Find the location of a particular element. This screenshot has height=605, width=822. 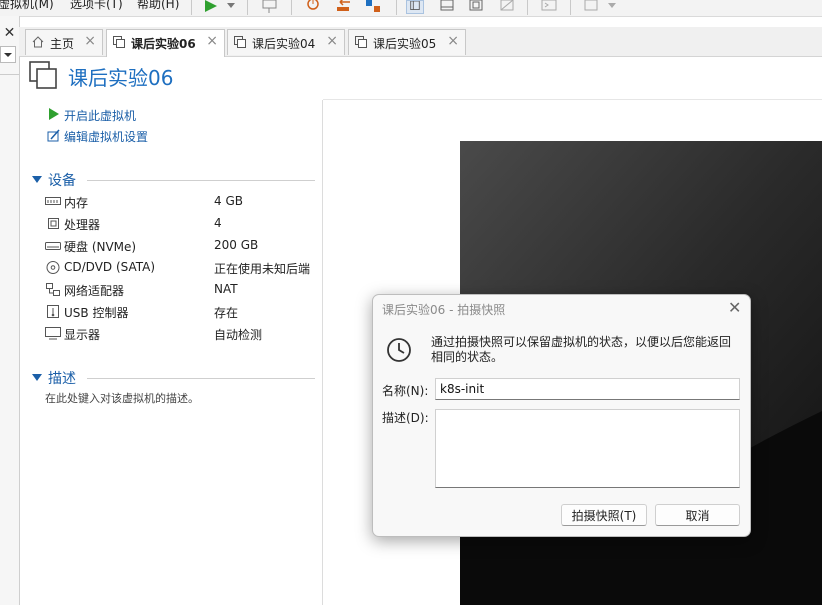

snapshot-manager-icon is located at coordinates (373, 7).